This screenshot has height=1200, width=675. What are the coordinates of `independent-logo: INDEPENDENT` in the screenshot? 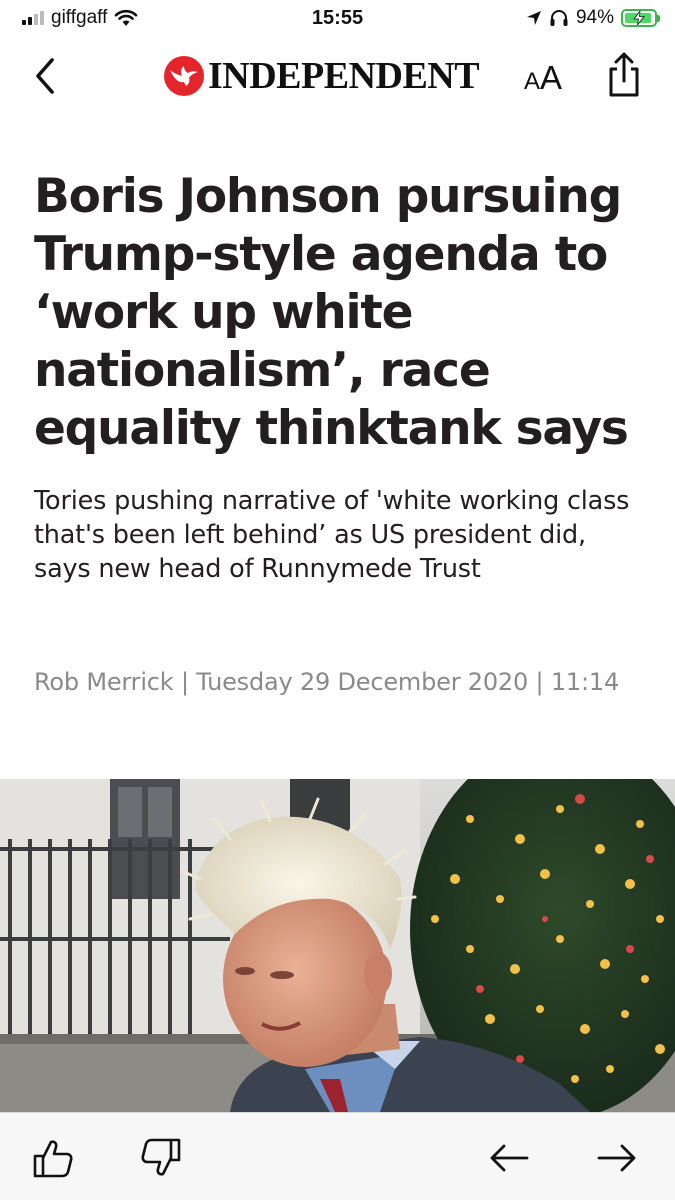 It's located at (322, 76).